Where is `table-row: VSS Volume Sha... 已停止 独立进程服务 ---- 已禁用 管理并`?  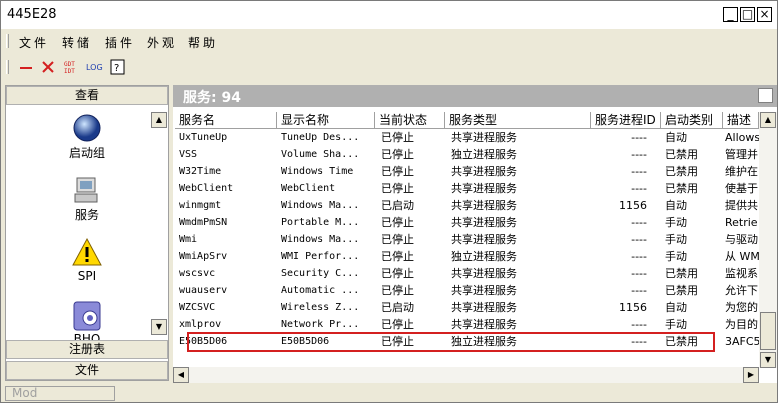
table-row: VSS Volume Sha... 已停止 独立进程服务 ---- 已禁用 管理并 is located at coordinates (466, 154).